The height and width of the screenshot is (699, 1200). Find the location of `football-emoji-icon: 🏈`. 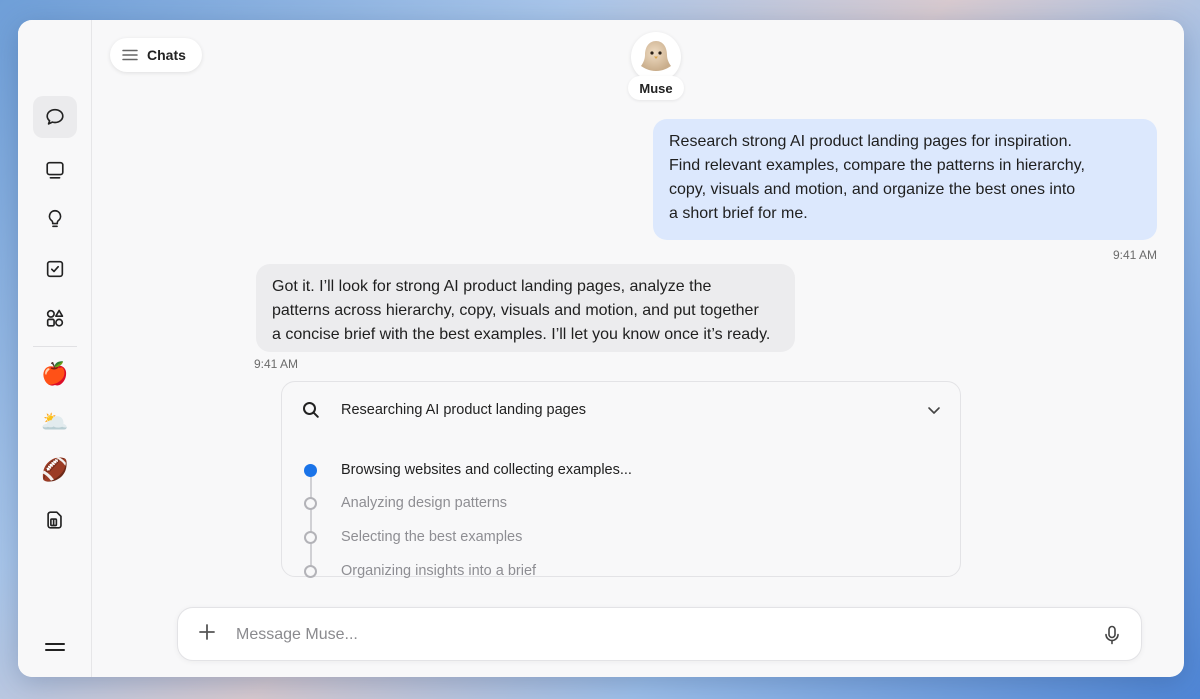

football-emoji-icon: 🏈 is located at coordinates (55, 469).